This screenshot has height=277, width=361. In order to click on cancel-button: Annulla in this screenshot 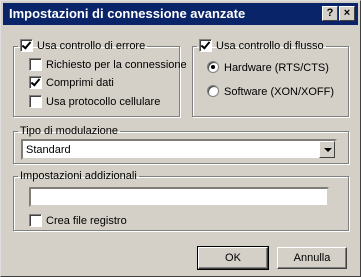, I will do `click(312, 258)`.